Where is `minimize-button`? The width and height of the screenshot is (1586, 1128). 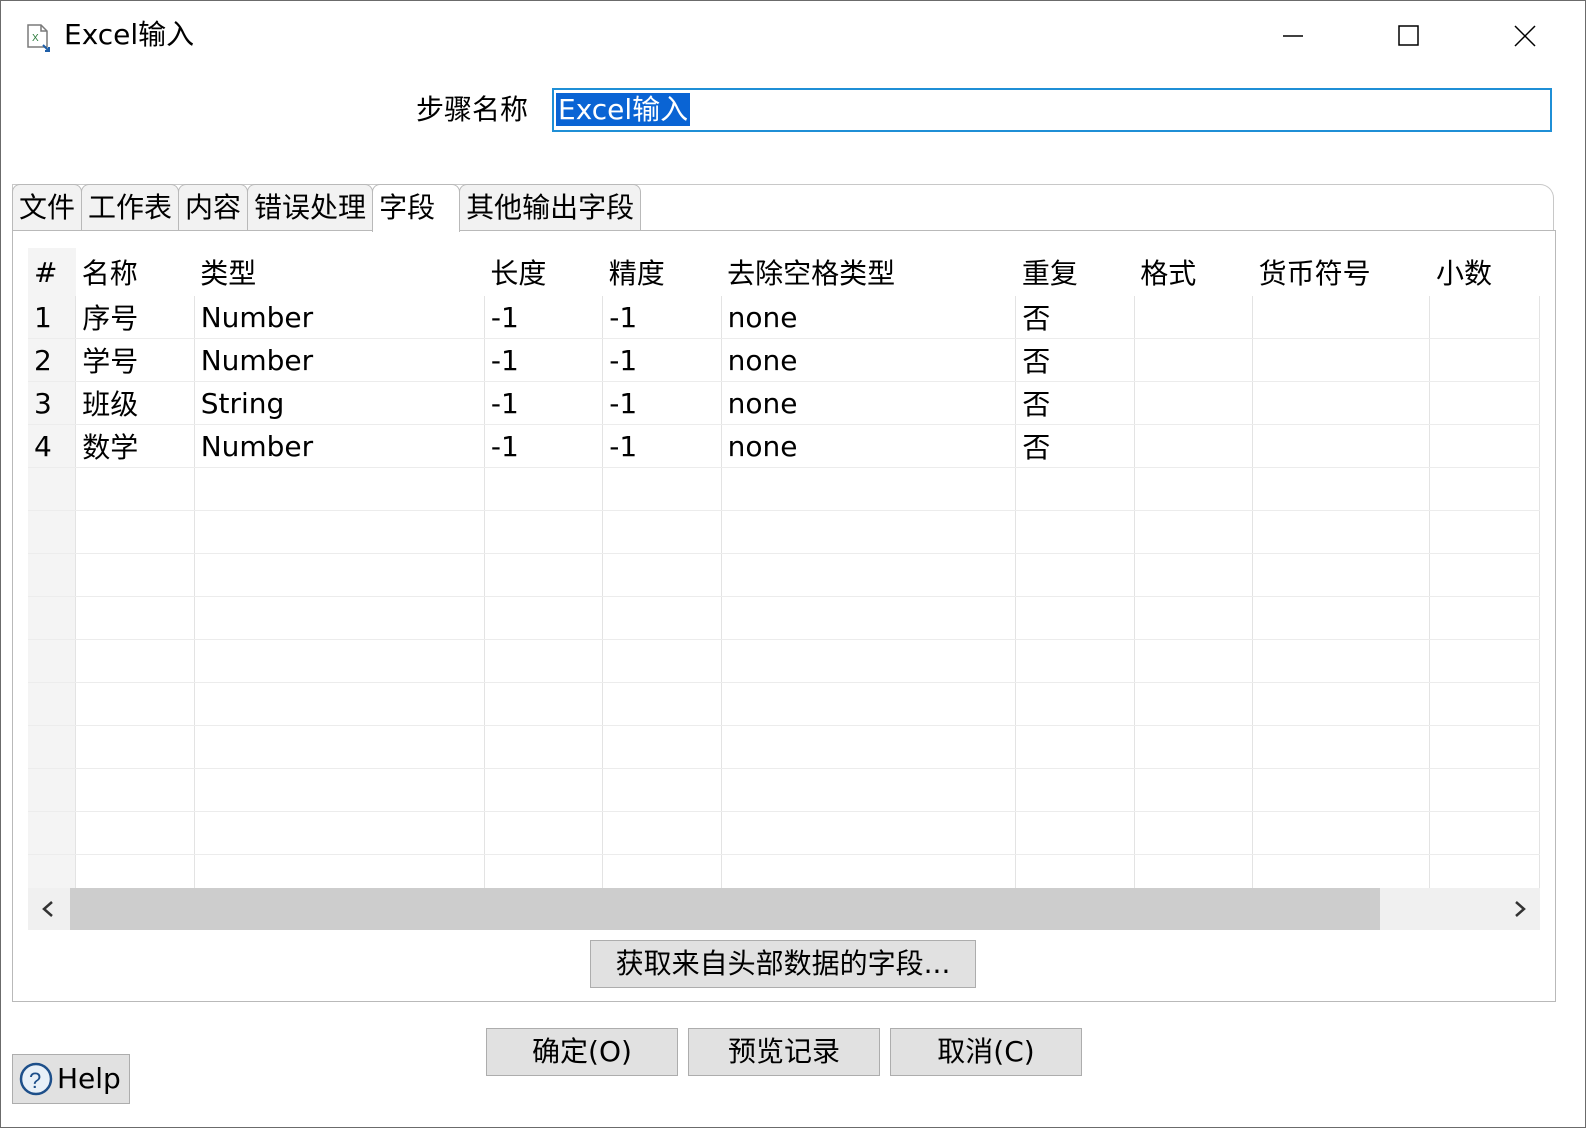
minimize-button is located at coordinates (1293, 36).